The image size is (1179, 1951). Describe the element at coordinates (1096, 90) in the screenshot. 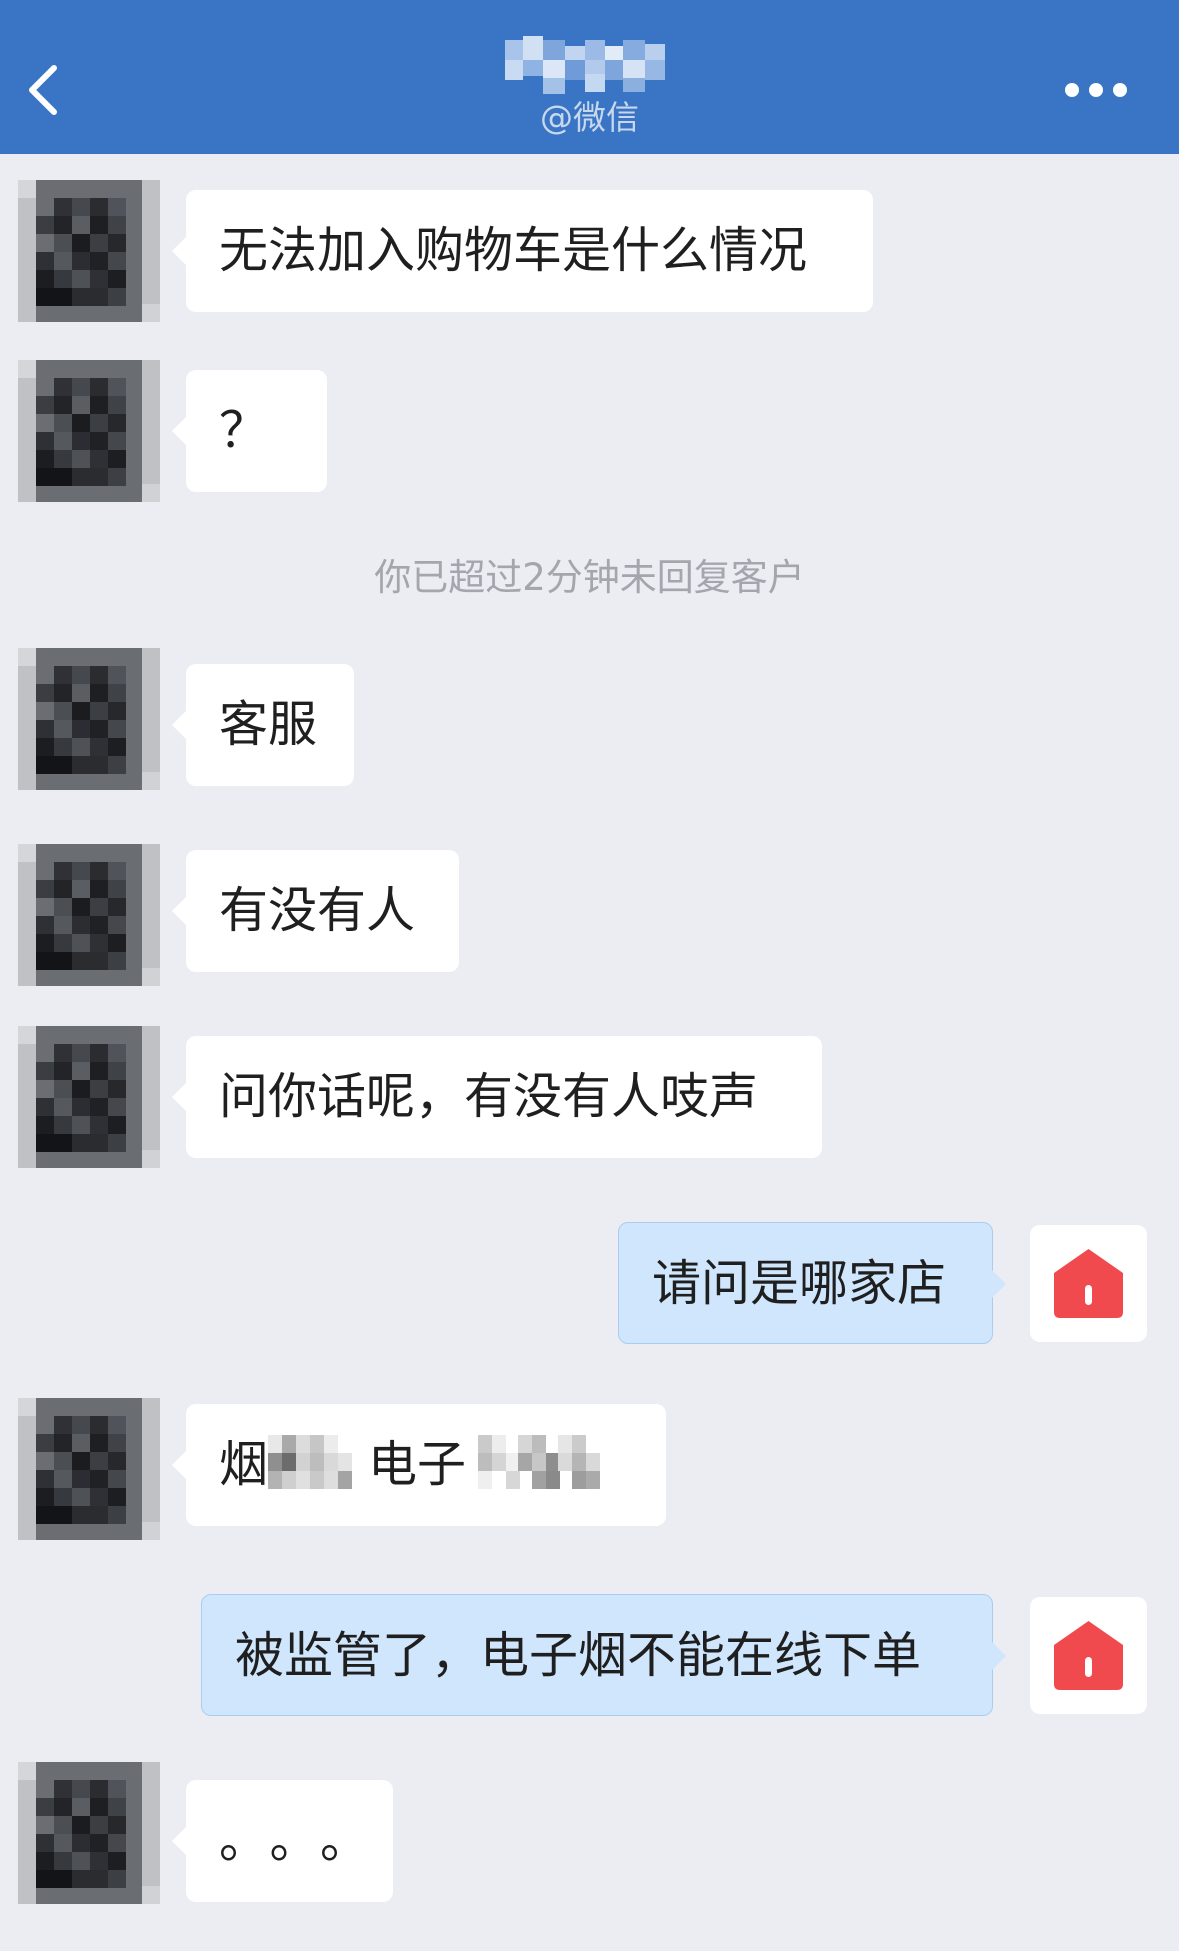

I see `more-dots-icon` at that location.